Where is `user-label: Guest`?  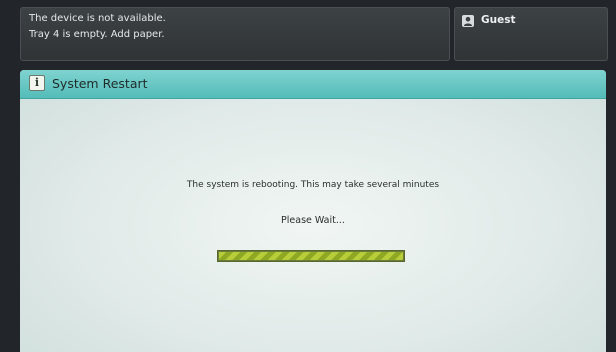 user-label: Guest is located at coordinates (498, 20).